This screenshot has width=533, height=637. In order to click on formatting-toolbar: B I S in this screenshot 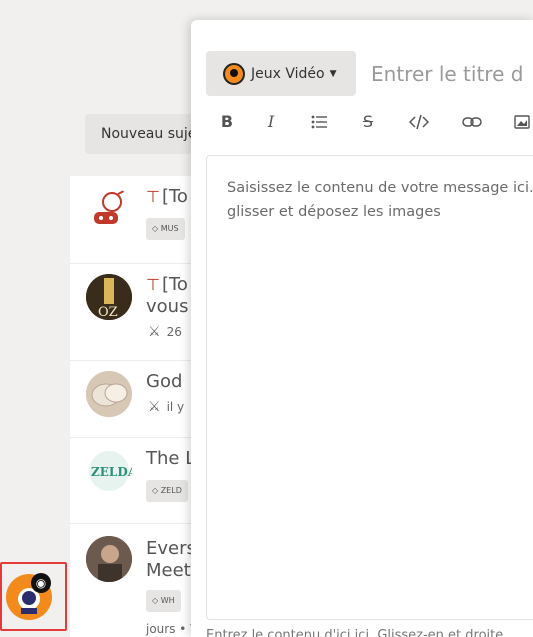, I will do `click(369, 122)`.